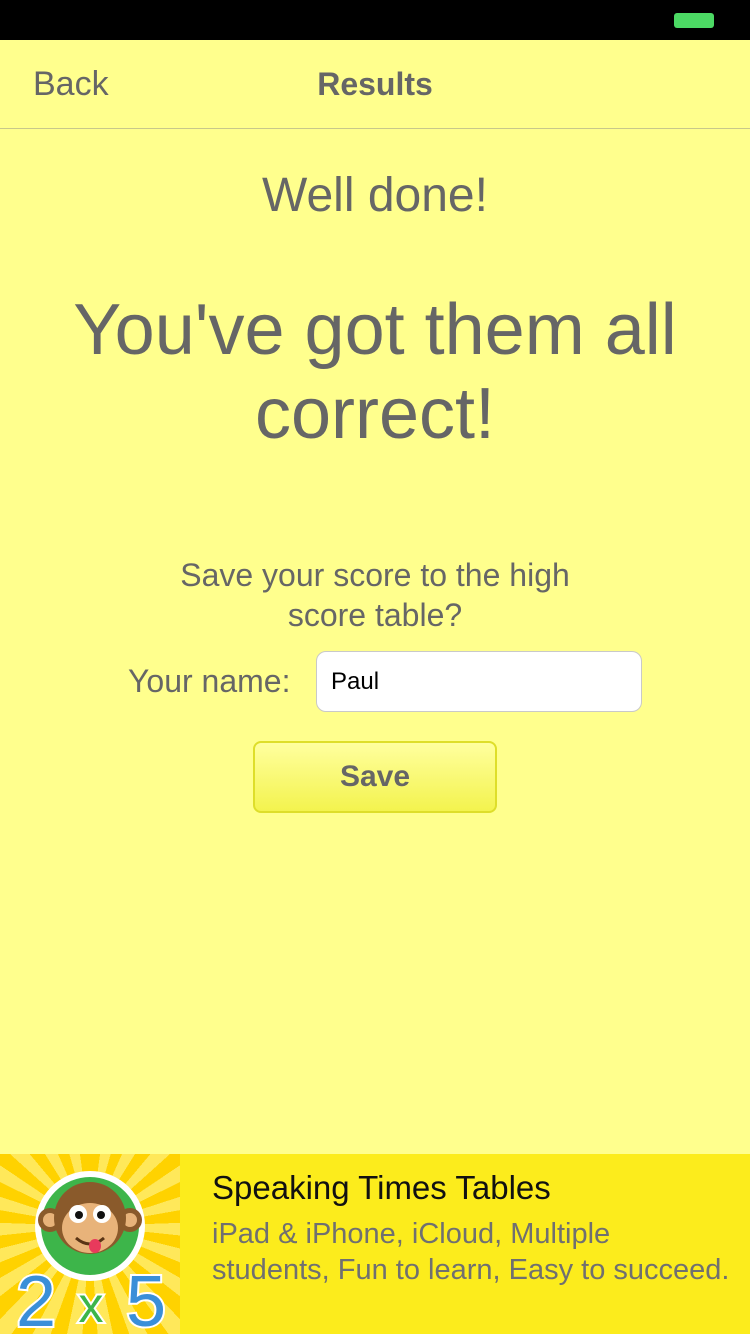 This screenshot has width=750, height=1334. Describe the element at coordinates (694, 20) in the screenshot. I see `battery-icon` at that location.